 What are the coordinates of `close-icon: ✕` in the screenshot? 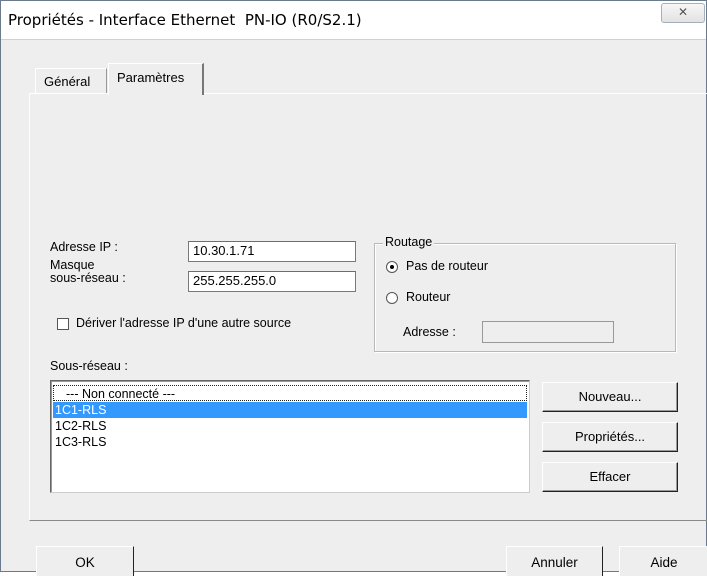 It's located at (683, 12).